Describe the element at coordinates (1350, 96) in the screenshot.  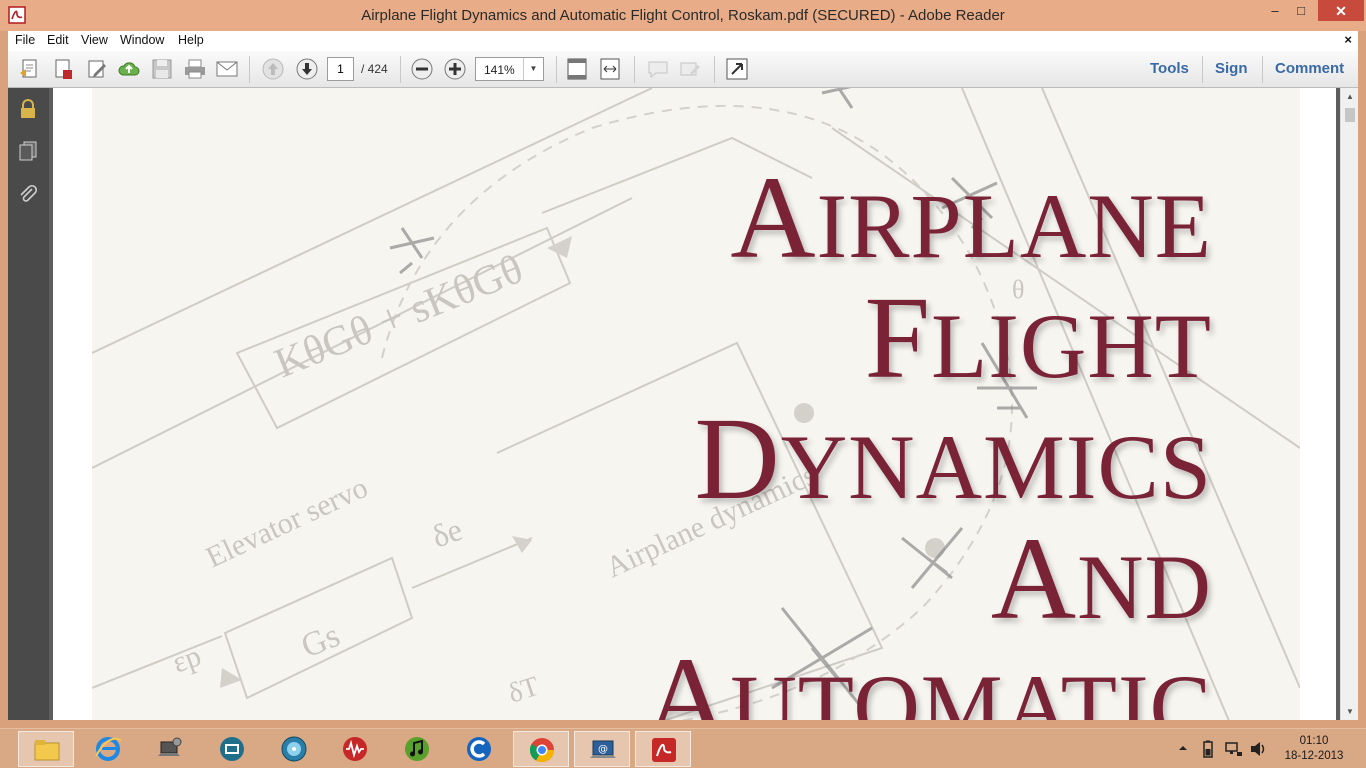
I see `scroll-up-arrow-icon: ▲` at that location.